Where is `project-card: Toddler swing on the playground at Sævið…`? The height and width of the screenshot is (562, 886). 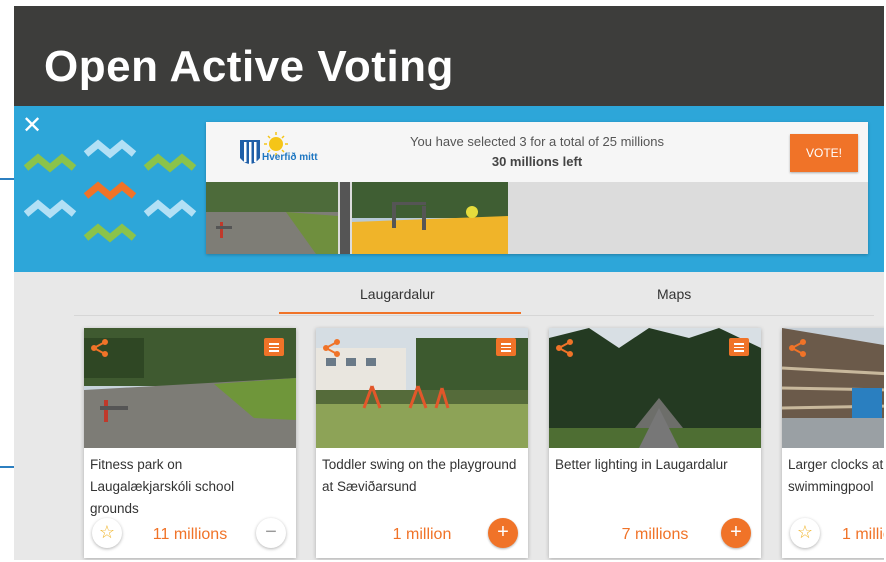
project-card: Toddler swing on the playground at Sævið… is located at coordinates (422, 443).